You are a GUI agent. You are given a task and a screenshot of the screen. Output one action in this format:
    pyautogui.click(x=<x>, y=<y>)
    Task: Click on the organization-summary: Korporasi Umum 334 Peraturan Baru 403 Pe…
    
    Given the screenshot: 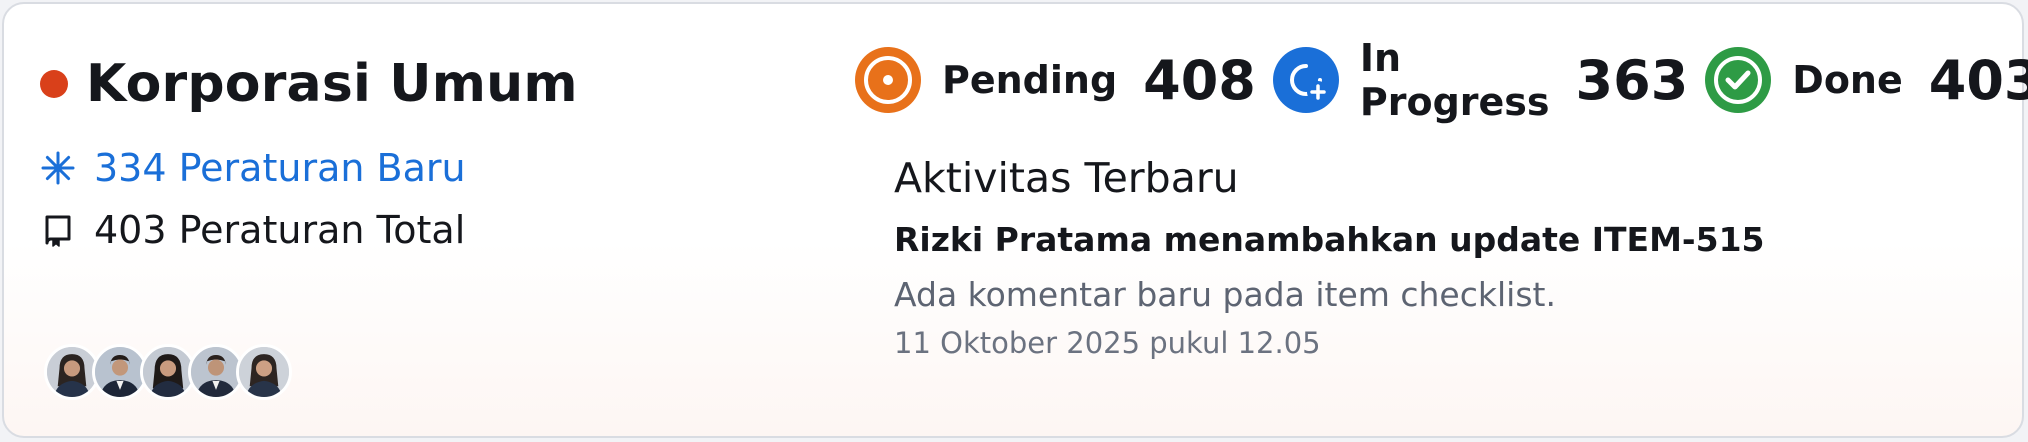 What is the action you would take?
    pyautogui.click(x=309, y=153)
    